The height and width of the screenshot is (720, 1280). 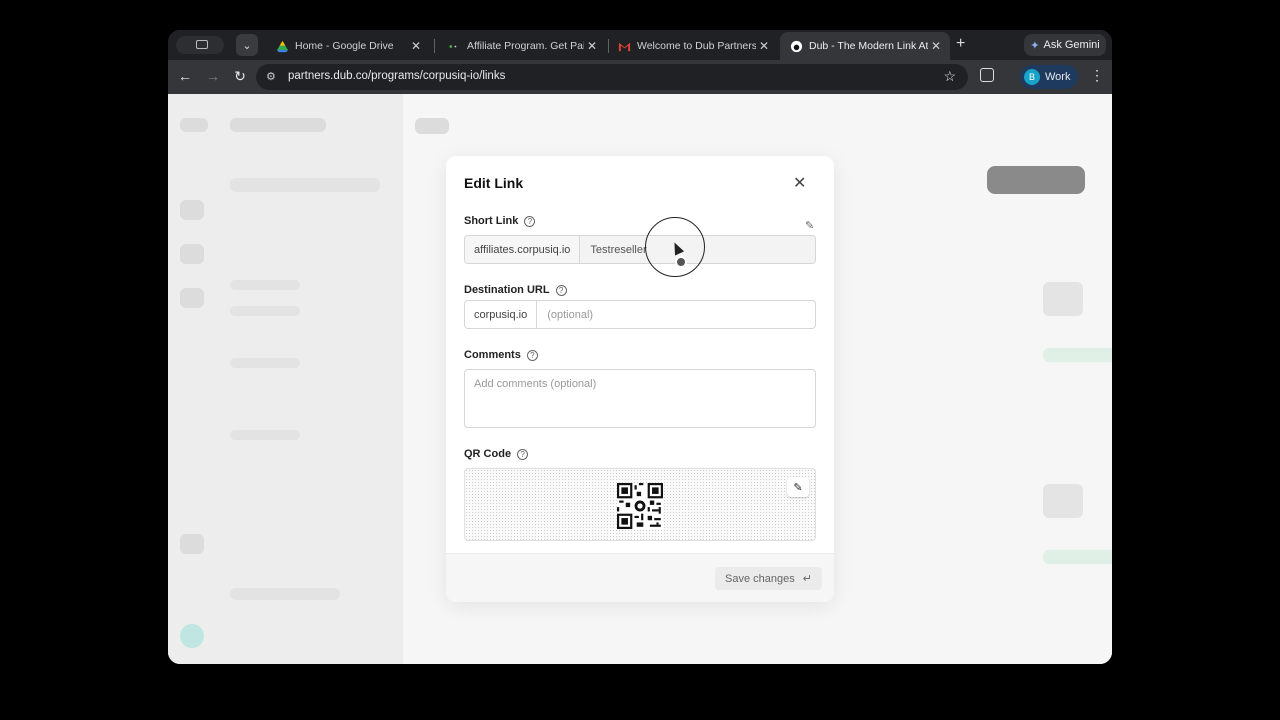 I want to click on gemini-label: Ask Gemini, so click(x=1071, y=45).